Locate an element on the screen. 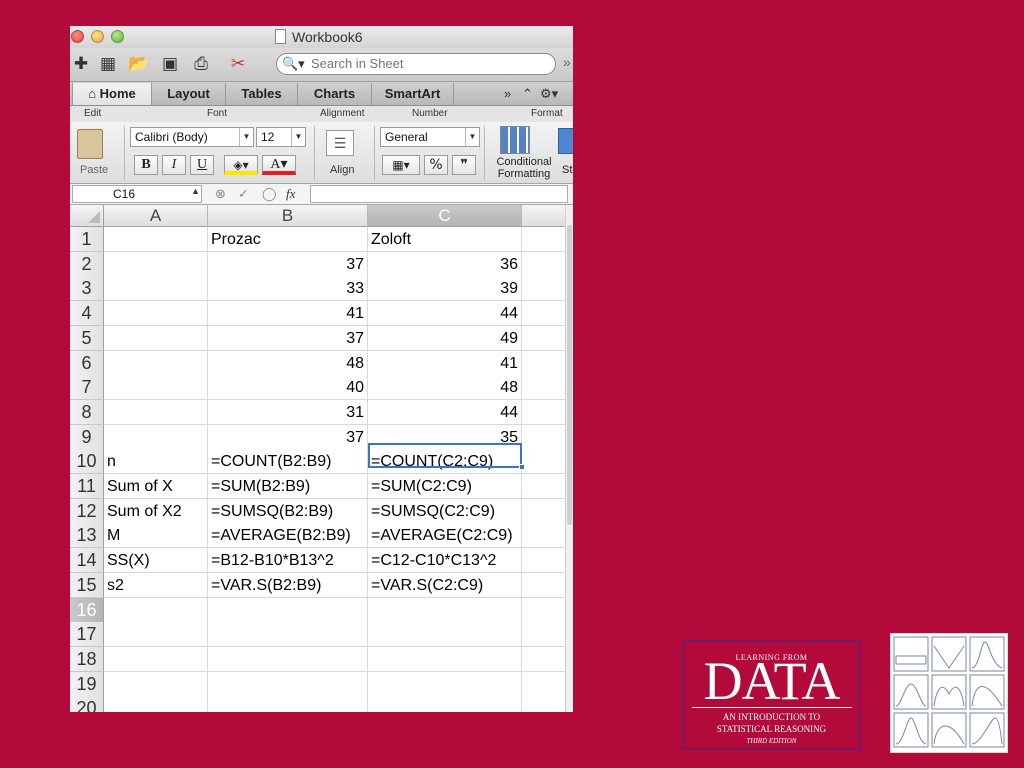 The height and width of the screenshot is (768, 1024). row-header: 10 is located at coordinates (87, 462).